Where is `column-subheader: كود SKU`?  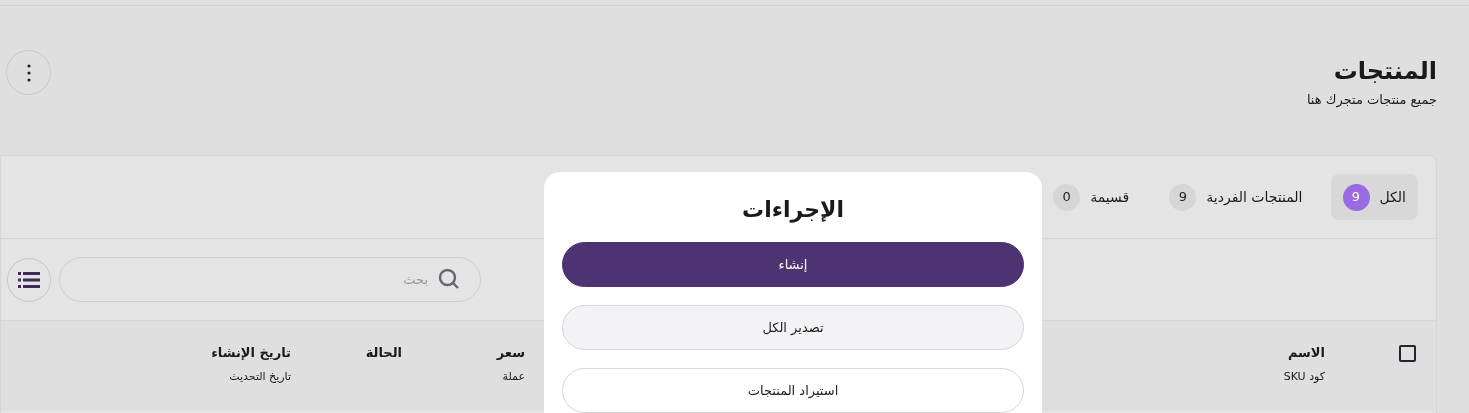 column-subheader: كود SKU is located at coordinates (1304, 376).